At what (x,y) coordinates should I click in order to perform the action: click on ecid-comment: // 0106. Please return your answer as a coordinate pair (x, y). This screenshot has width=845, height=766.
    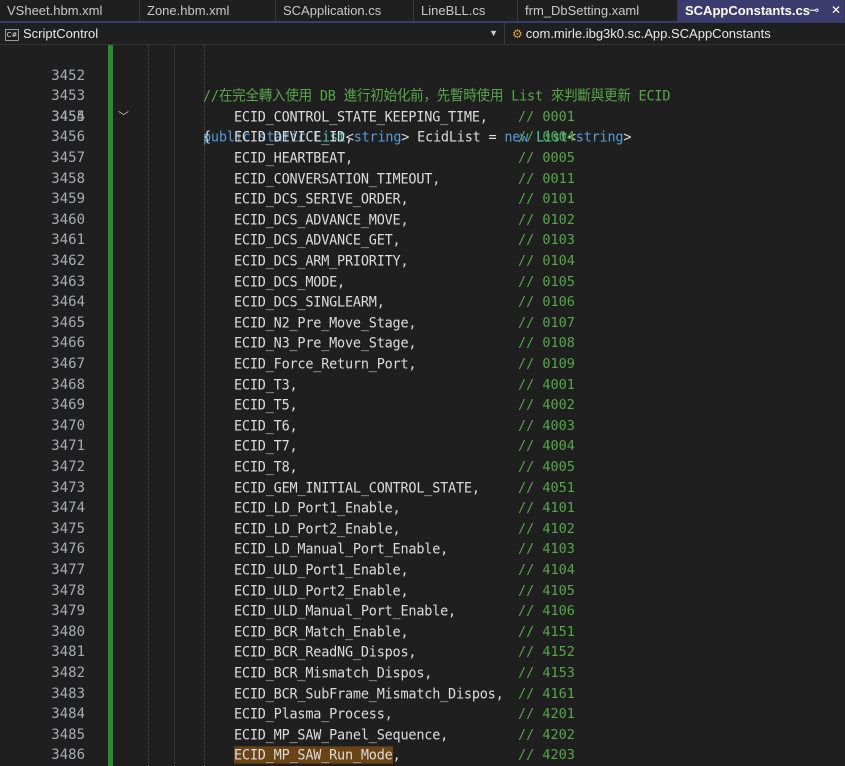
    Looking at the image, I should click on (546, 302).